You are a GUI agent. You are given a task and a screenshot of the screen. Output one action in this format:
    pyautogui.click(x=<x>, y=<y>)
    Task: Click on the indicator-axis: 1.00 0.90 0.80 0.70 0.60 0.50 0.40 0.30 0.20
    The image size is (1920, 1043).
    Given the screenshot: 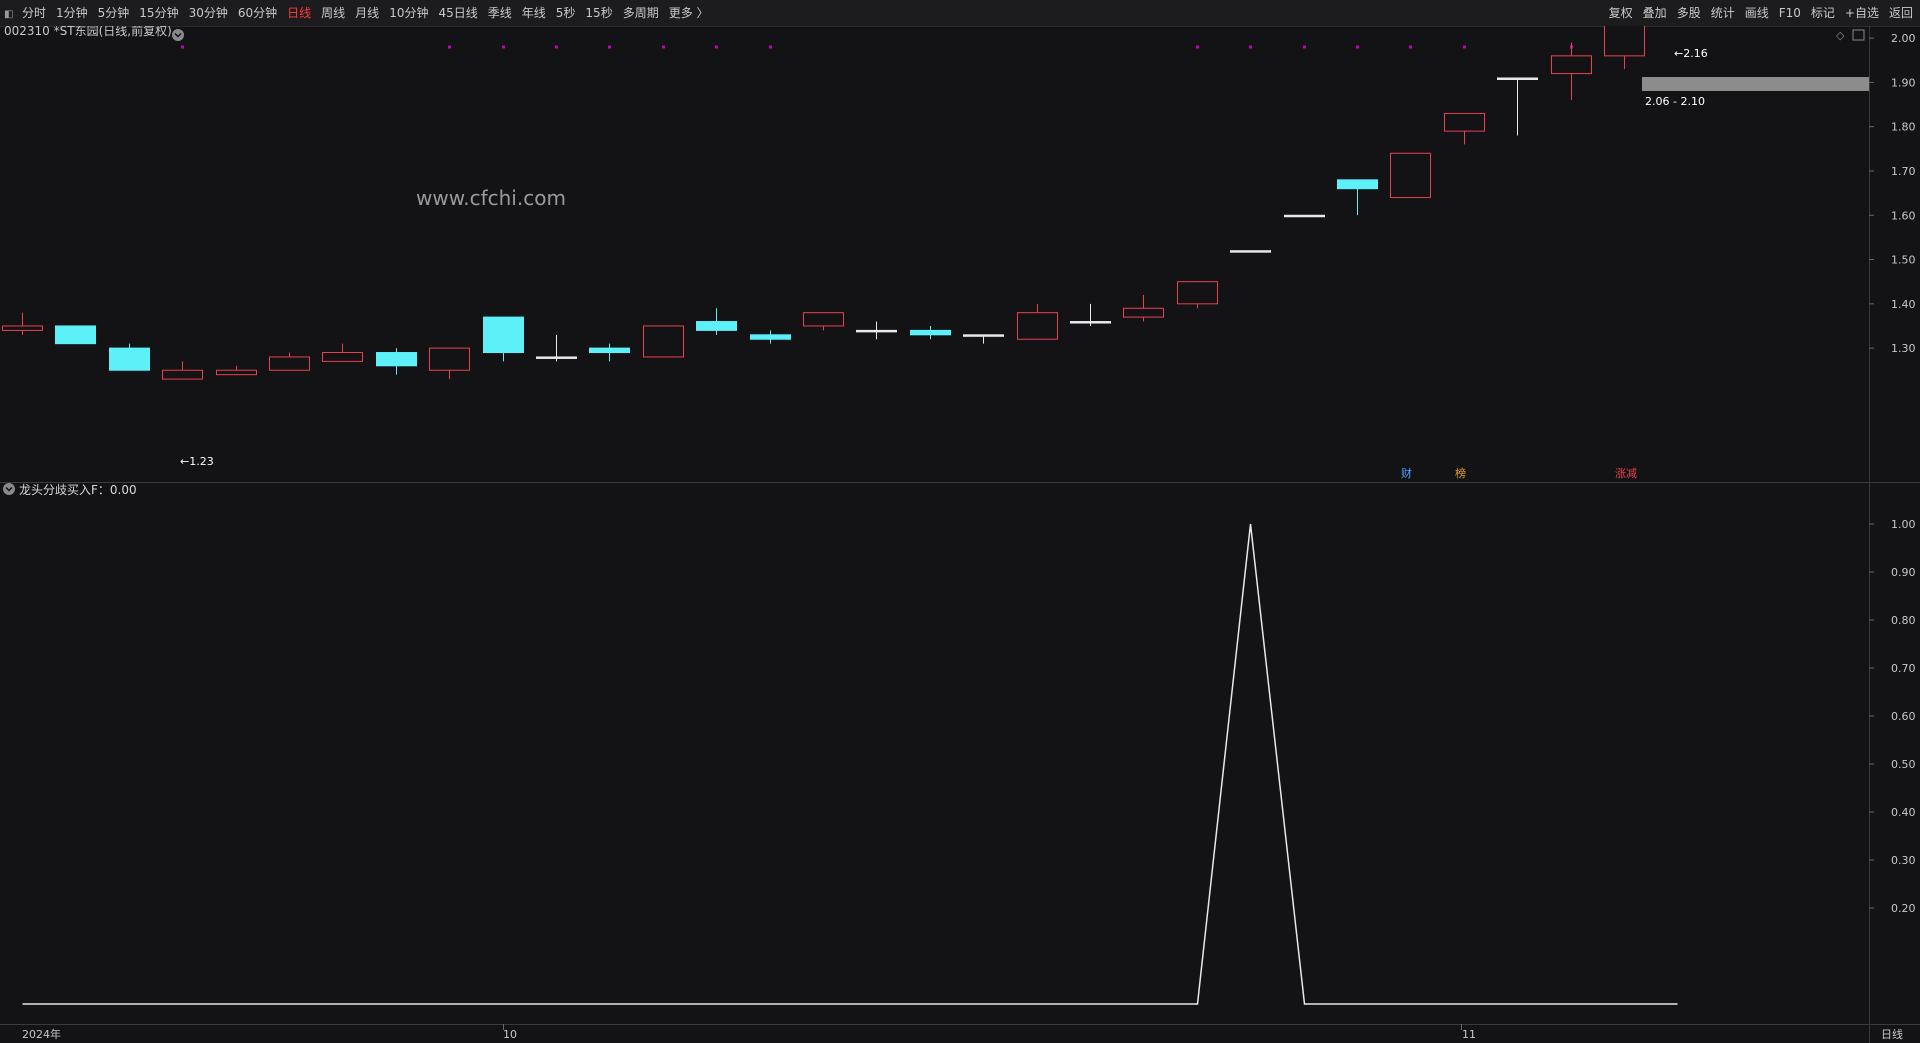 What is the action you would take?
    pyautogui.click(x=1892, y=716)
    